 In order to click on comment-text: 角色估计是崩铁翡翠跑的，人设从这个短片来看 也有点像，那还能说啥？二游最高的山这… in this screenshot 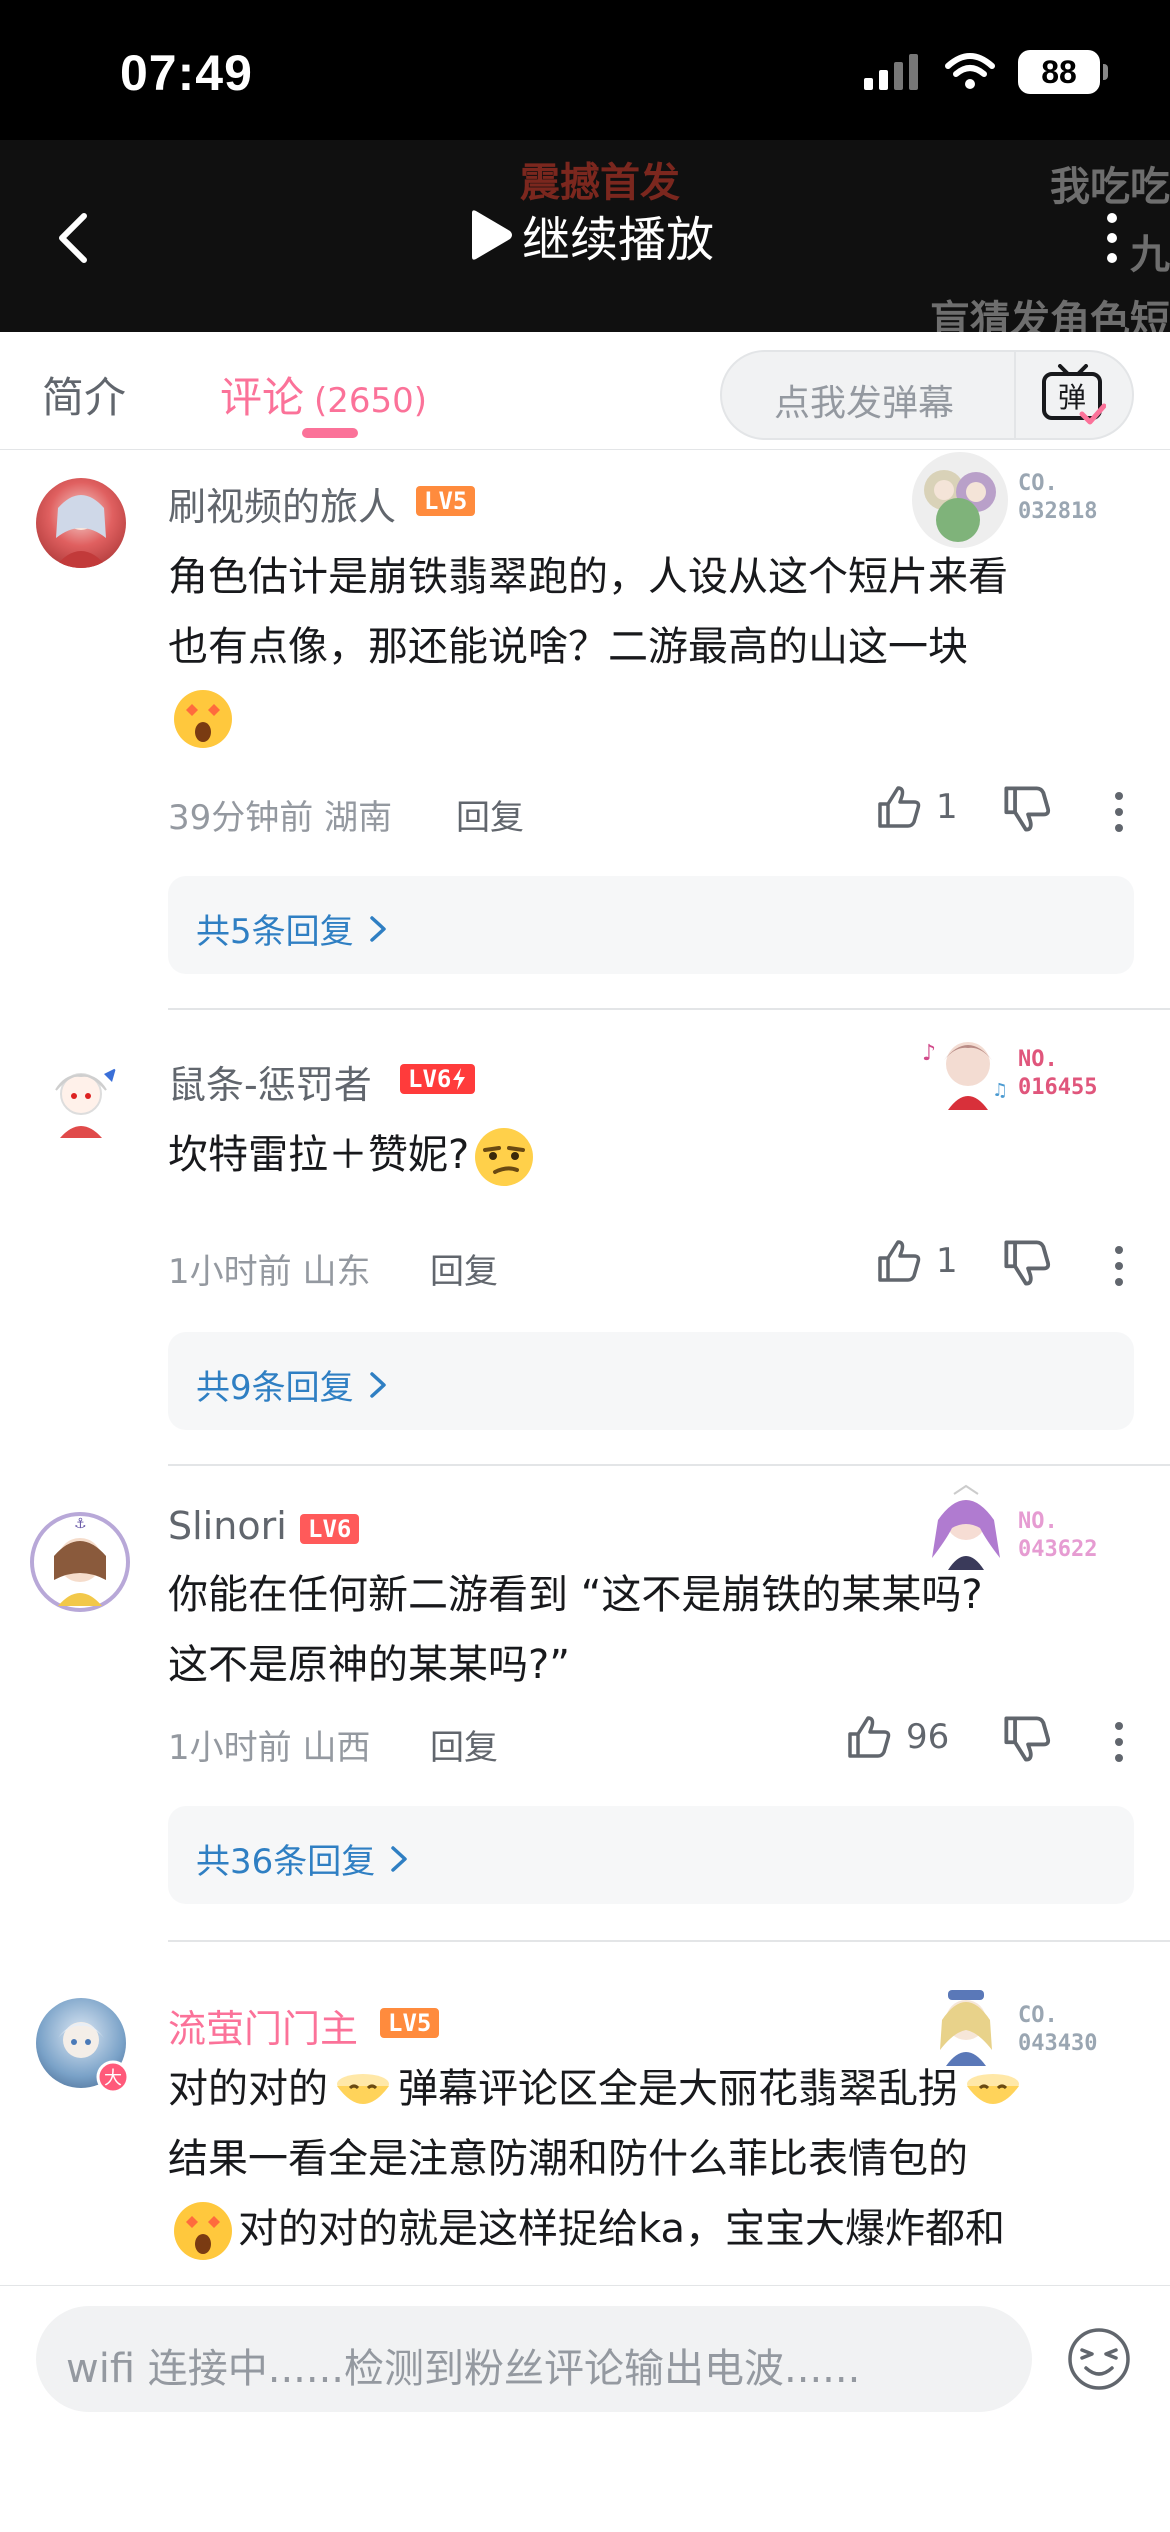, I will do `click(643, 647)`.